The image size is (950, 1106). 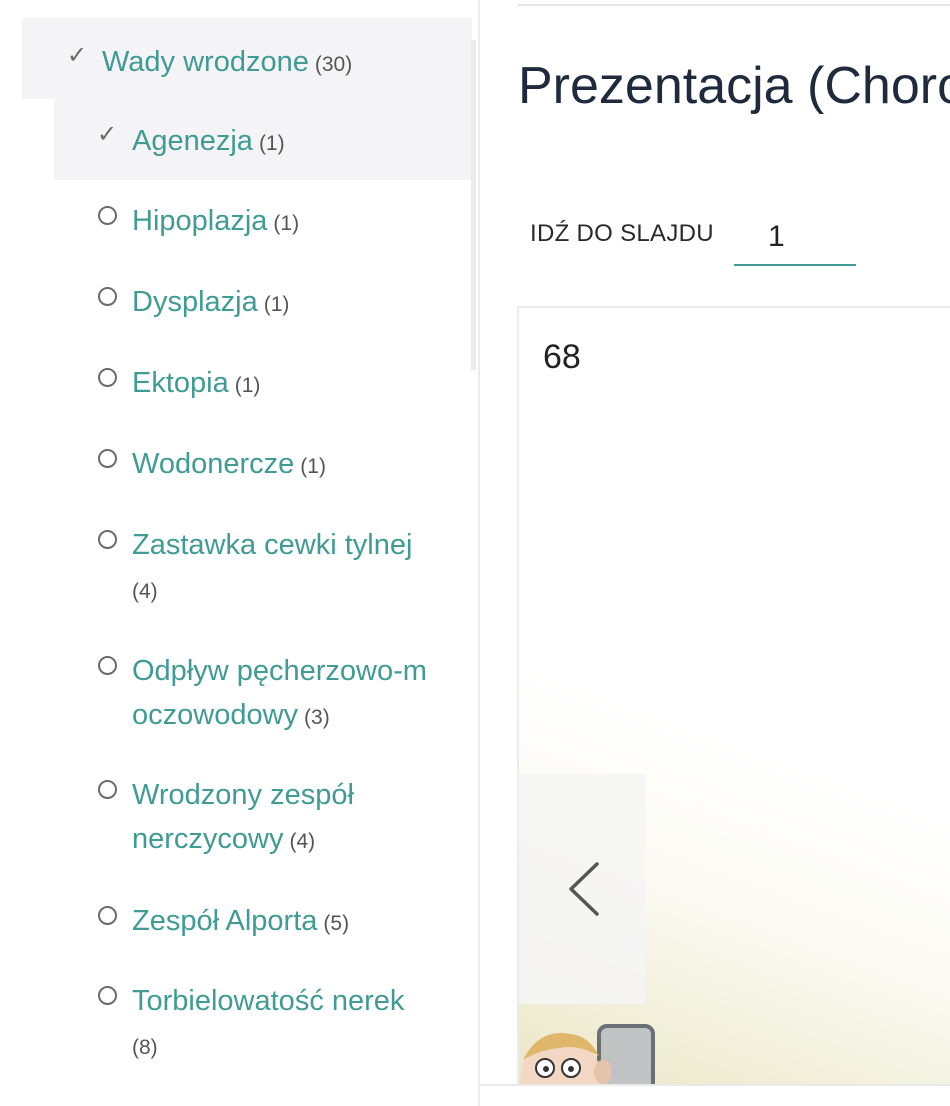 I want to click on sidebar-item-torbielowatosc-nerek: Torbielowatość nerek (8), so click(x=279, y=1024).